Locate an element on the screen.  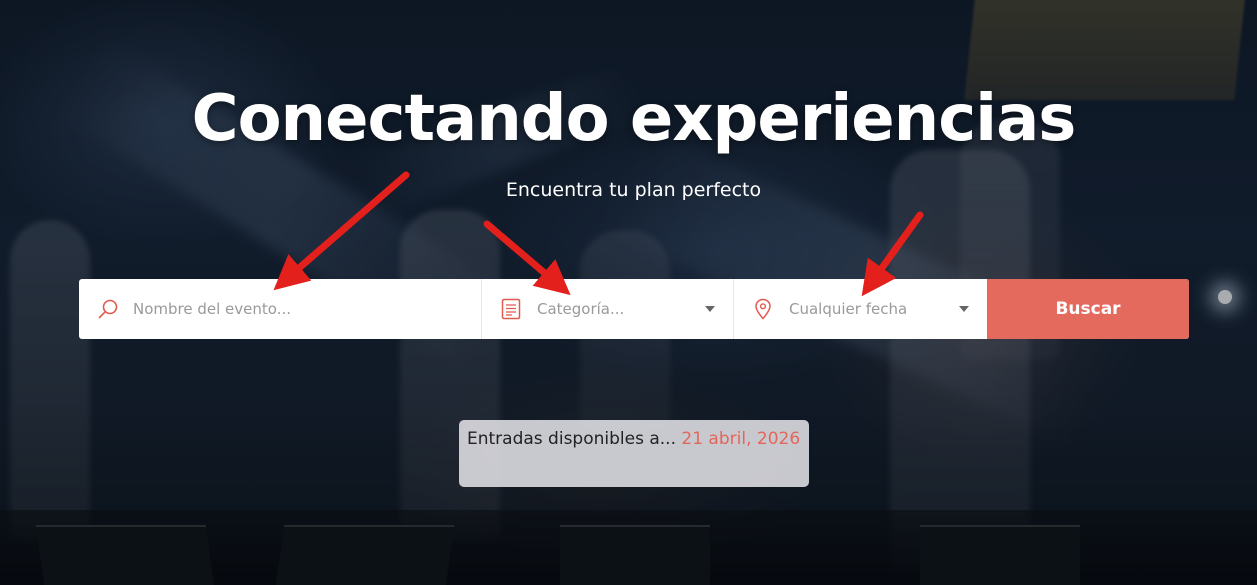
hero-subtitle: Encuentra tu plan perfecto is located at coordinates (633, 190).